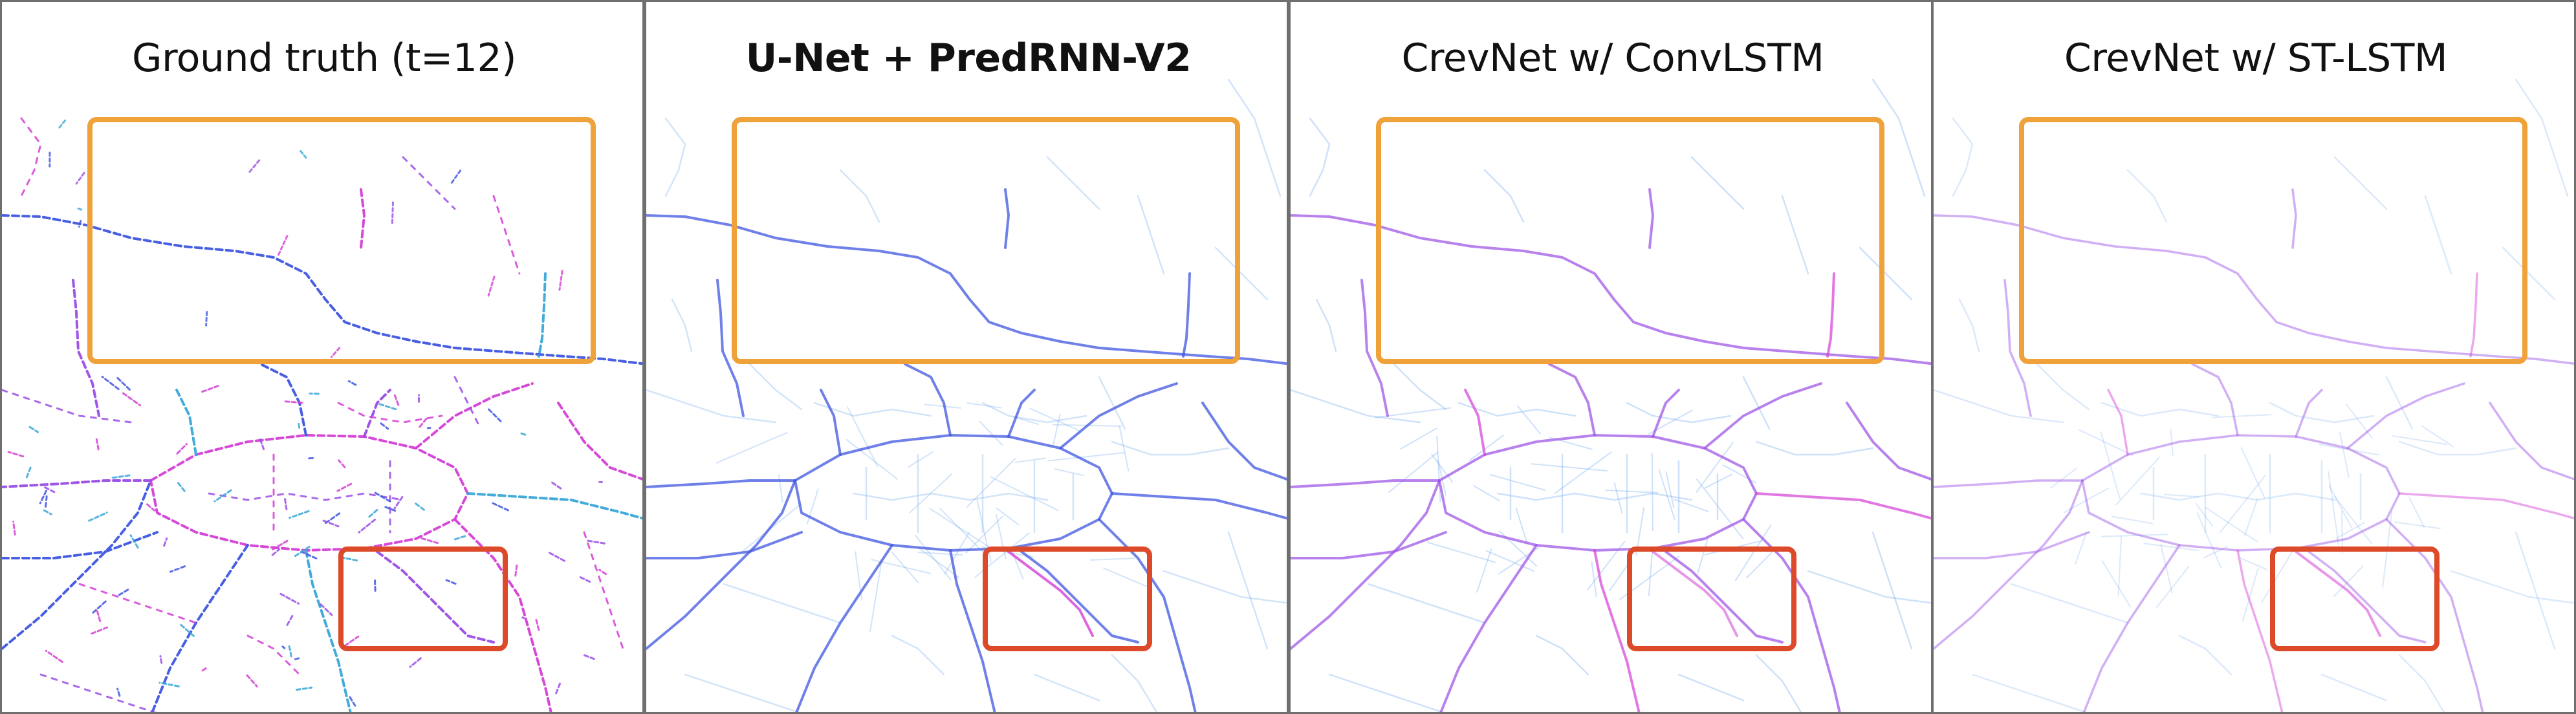  What do you see at coordinates (1613, 58) in the screenshot?
I see `panel-title-crevnet-convlstm: CrevNet w/ ConvLSTM` at bounding box center [1613, 58].